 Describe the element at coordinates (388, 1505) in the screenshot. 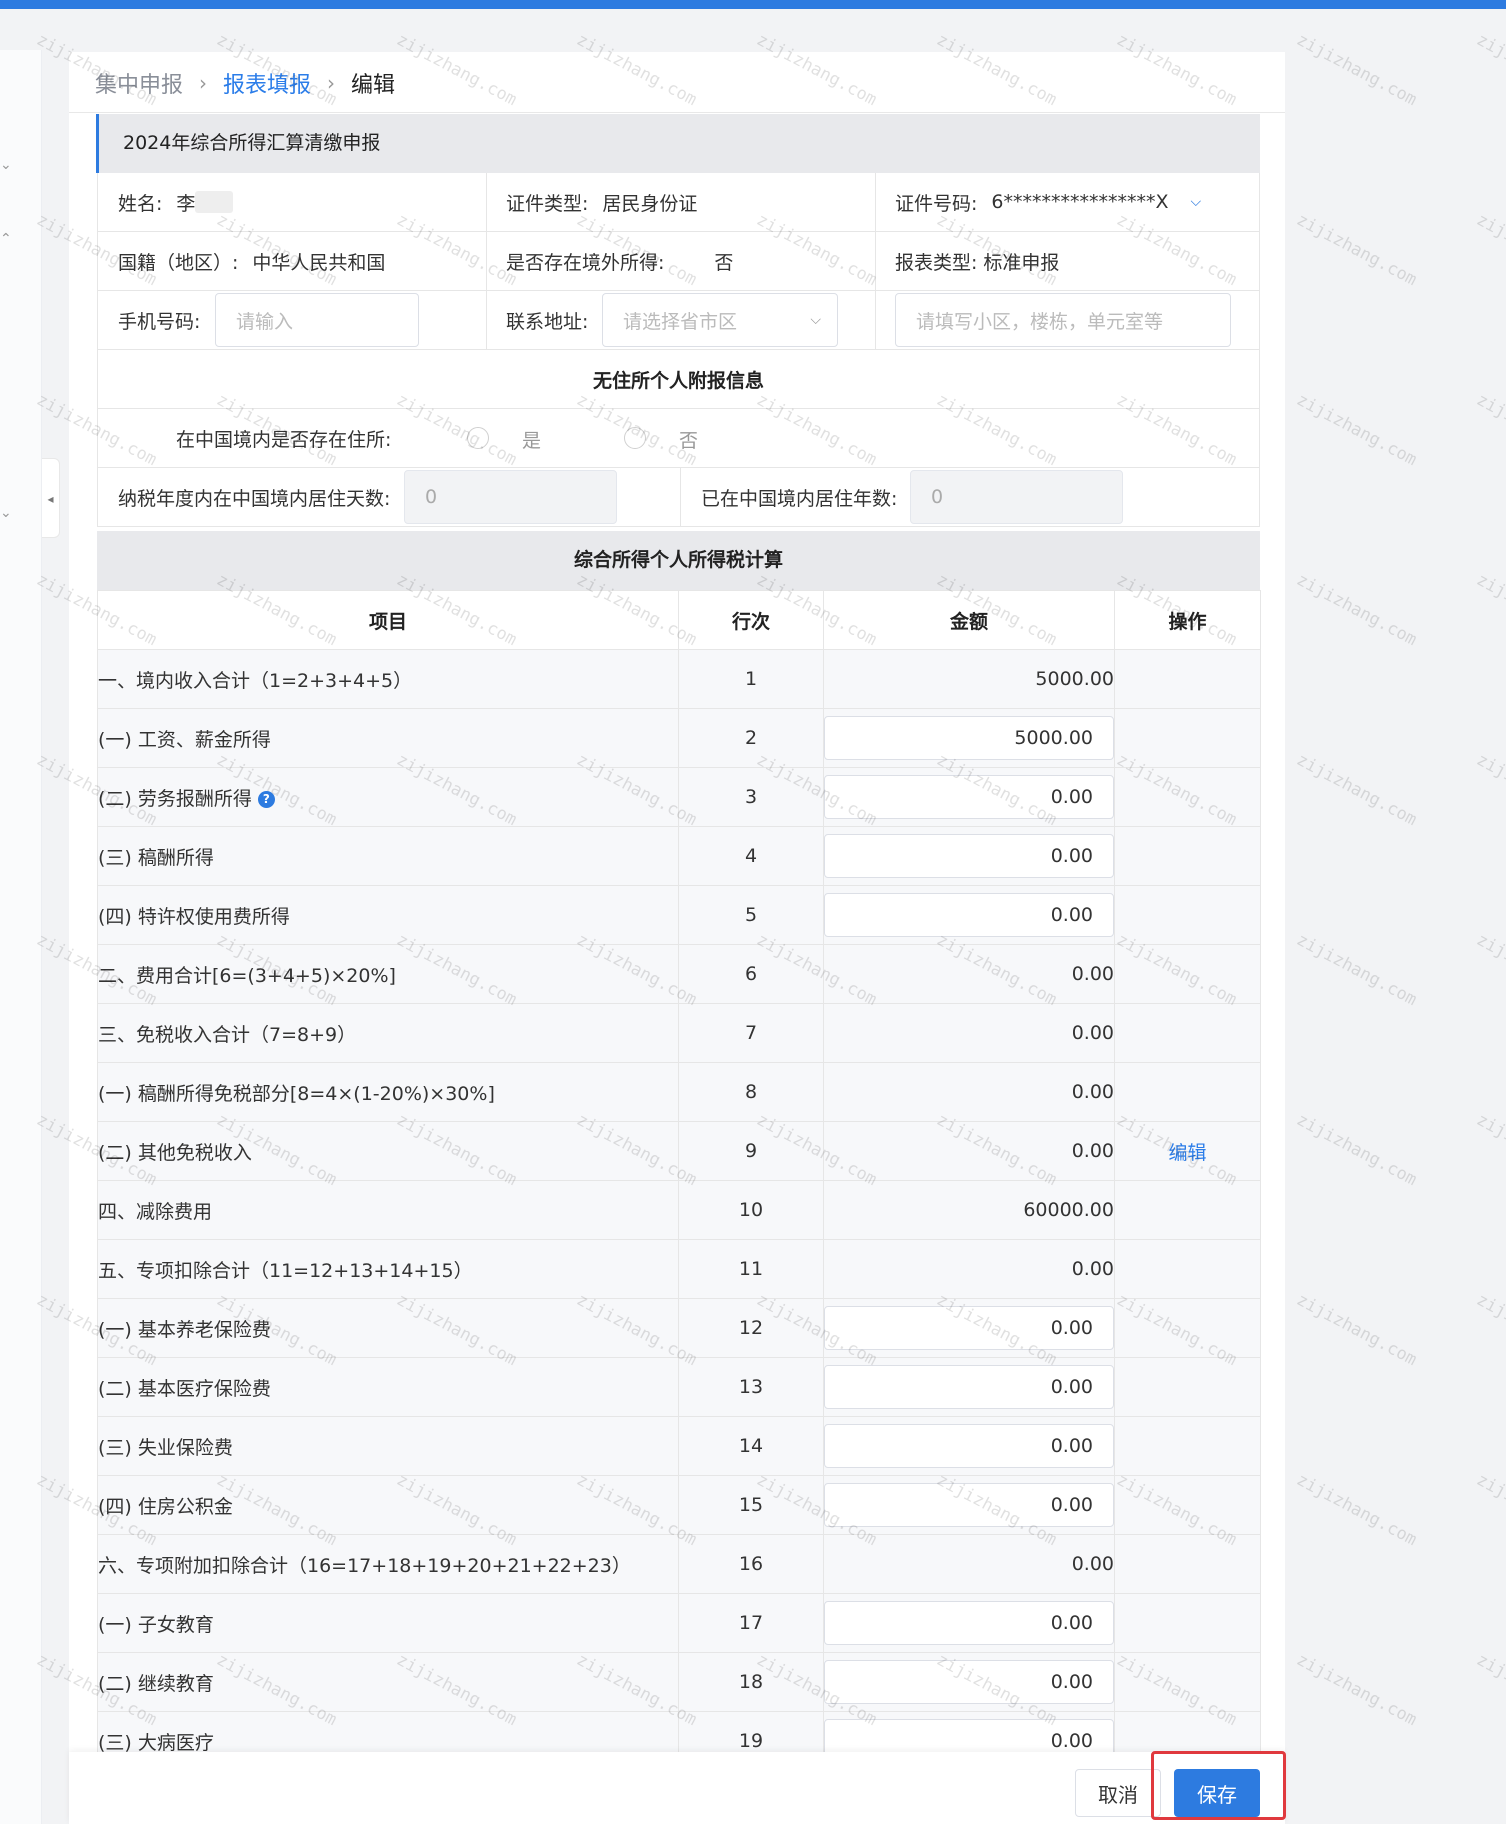

I see `row-item-cell: (四) 住房公积金` at that location.